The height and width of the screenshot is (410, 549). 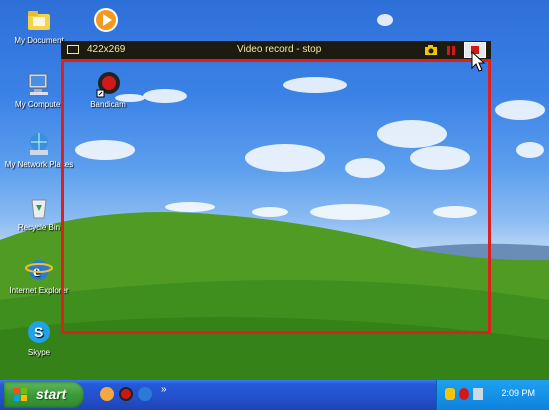 What do you see at coordinates (39, 270) in the screenshot?
I see `ie-logo-icon: e` at bounding box center [39, 270].